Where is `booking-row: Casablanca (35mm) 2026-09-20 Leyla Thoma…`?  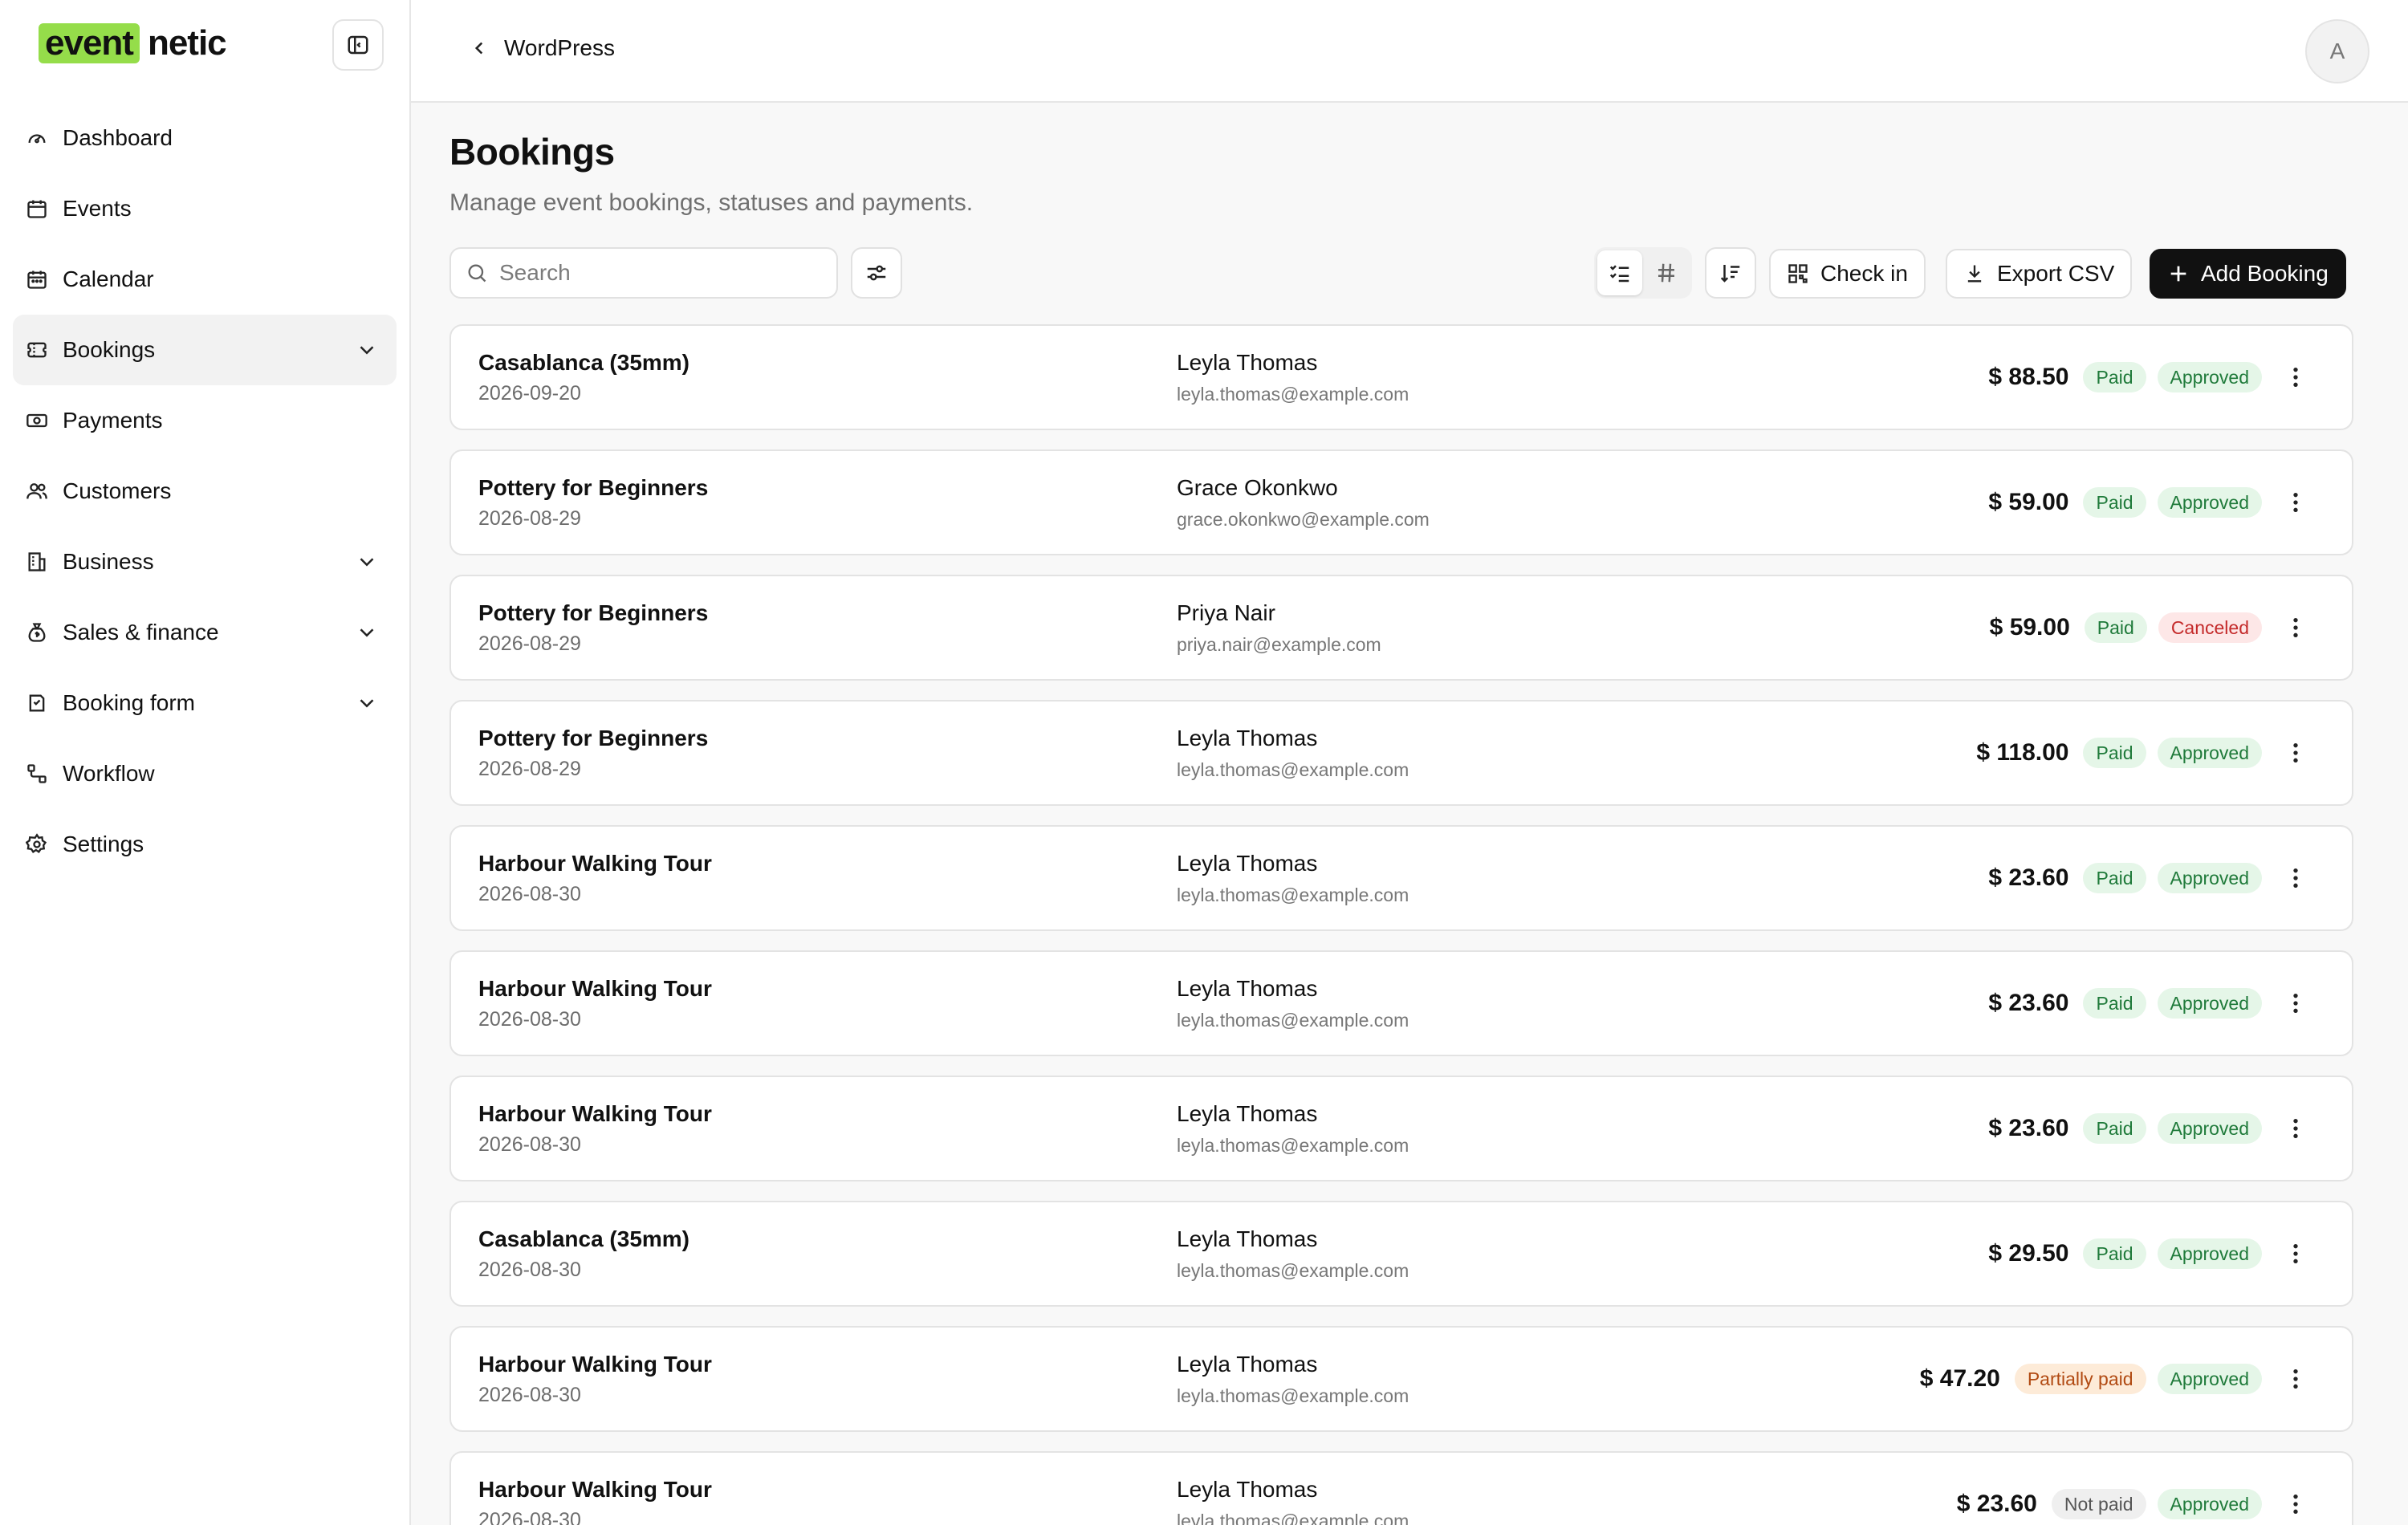 booking-row: Casablanca (35mm) 2026-09-20 Leyla Thoma… is located at coordinates (1401, 377).